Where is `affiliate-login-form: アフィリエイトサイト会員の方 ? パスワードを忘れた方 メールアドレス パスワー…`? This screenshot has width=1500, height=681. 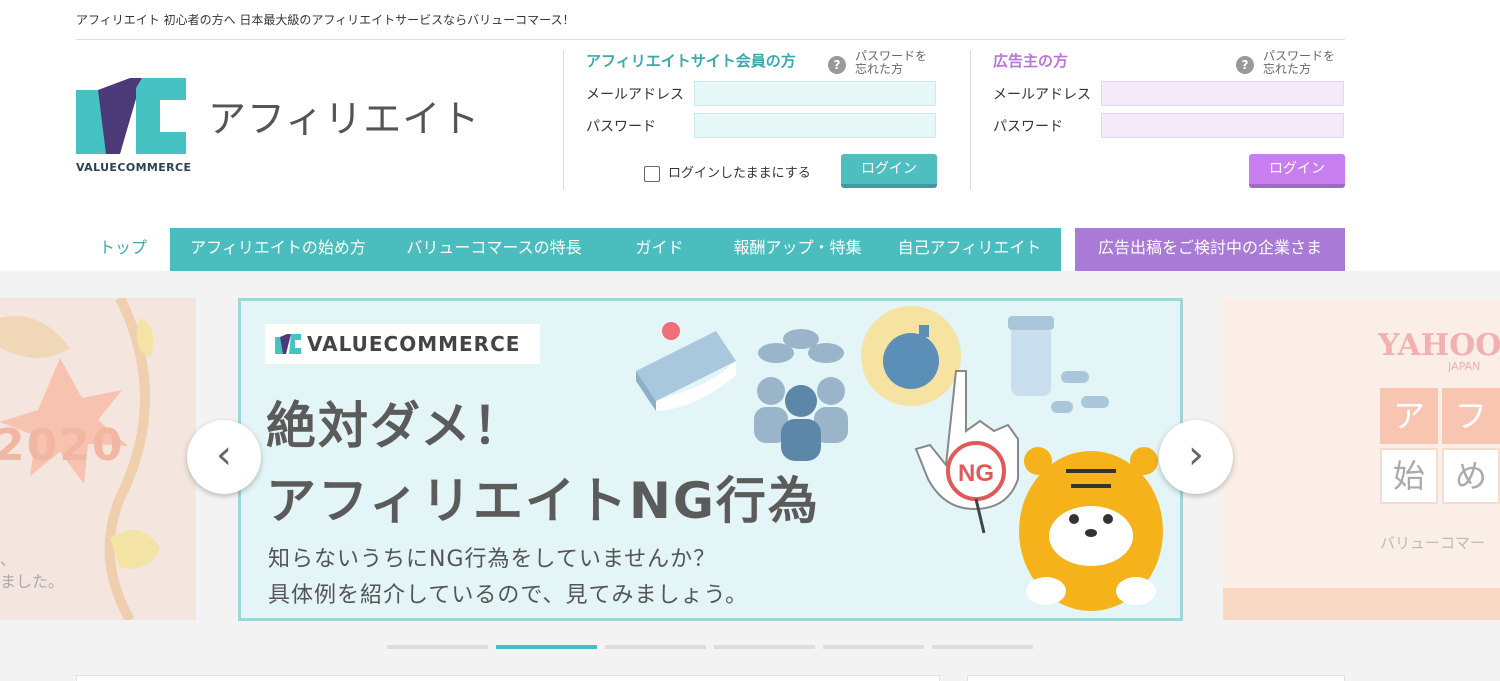
affiliate-login-form: アフィリエイトサイト会員の方 ? パスワードを忘れた方 メールアドレス パスワー… is located at coordinates (750, 120).